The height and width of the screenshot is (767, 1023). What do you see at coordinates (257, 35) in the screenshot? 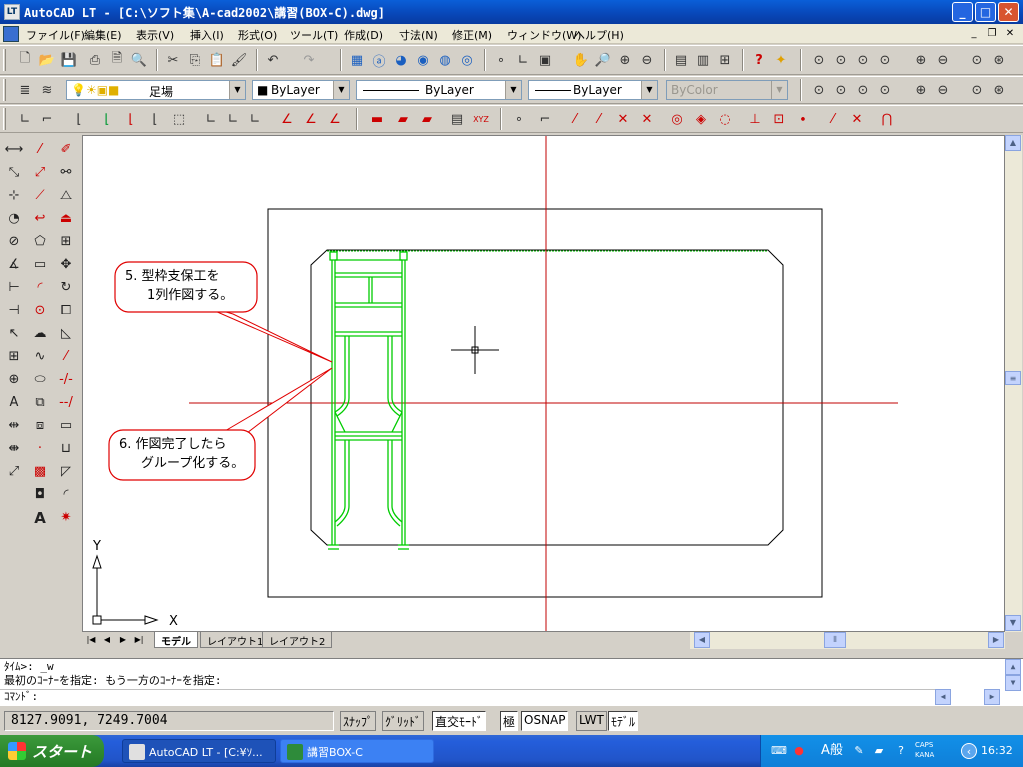
I see `menu-format: 形式(O)` at bounding box center [257, 35].